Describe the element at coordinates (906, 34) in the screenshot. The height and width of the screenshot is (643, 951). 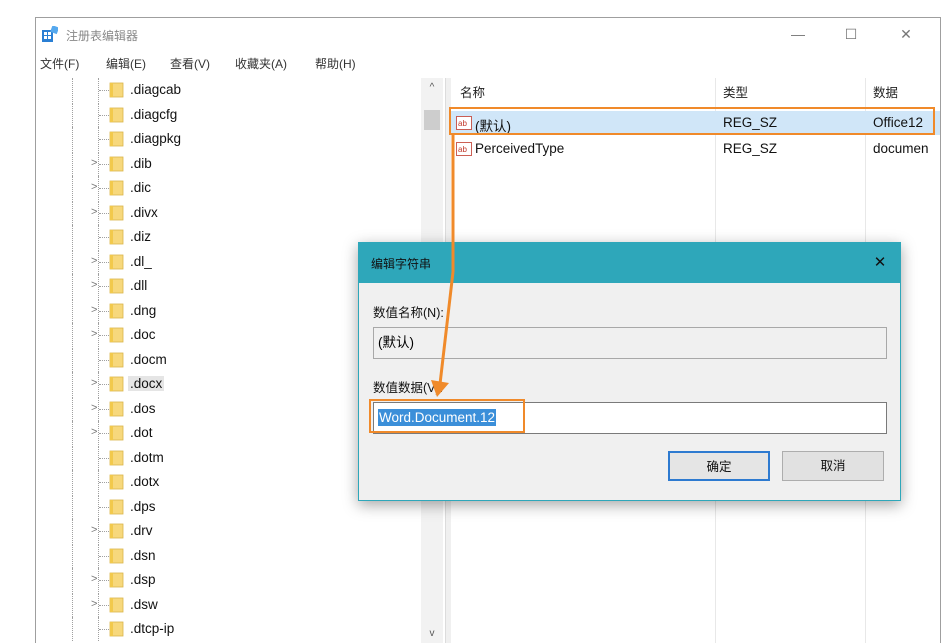
I see `close-button: ✕` at that location.